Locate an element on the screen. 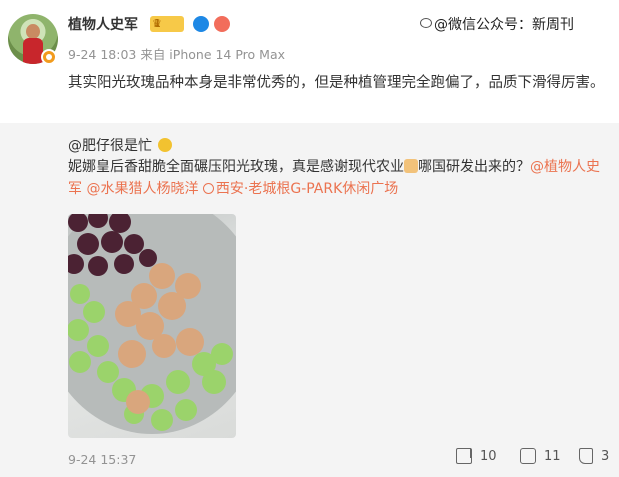 This screenshot has width=619, height=477. repost-time: 9-24 15:37 is located at coordinates (102, 459).